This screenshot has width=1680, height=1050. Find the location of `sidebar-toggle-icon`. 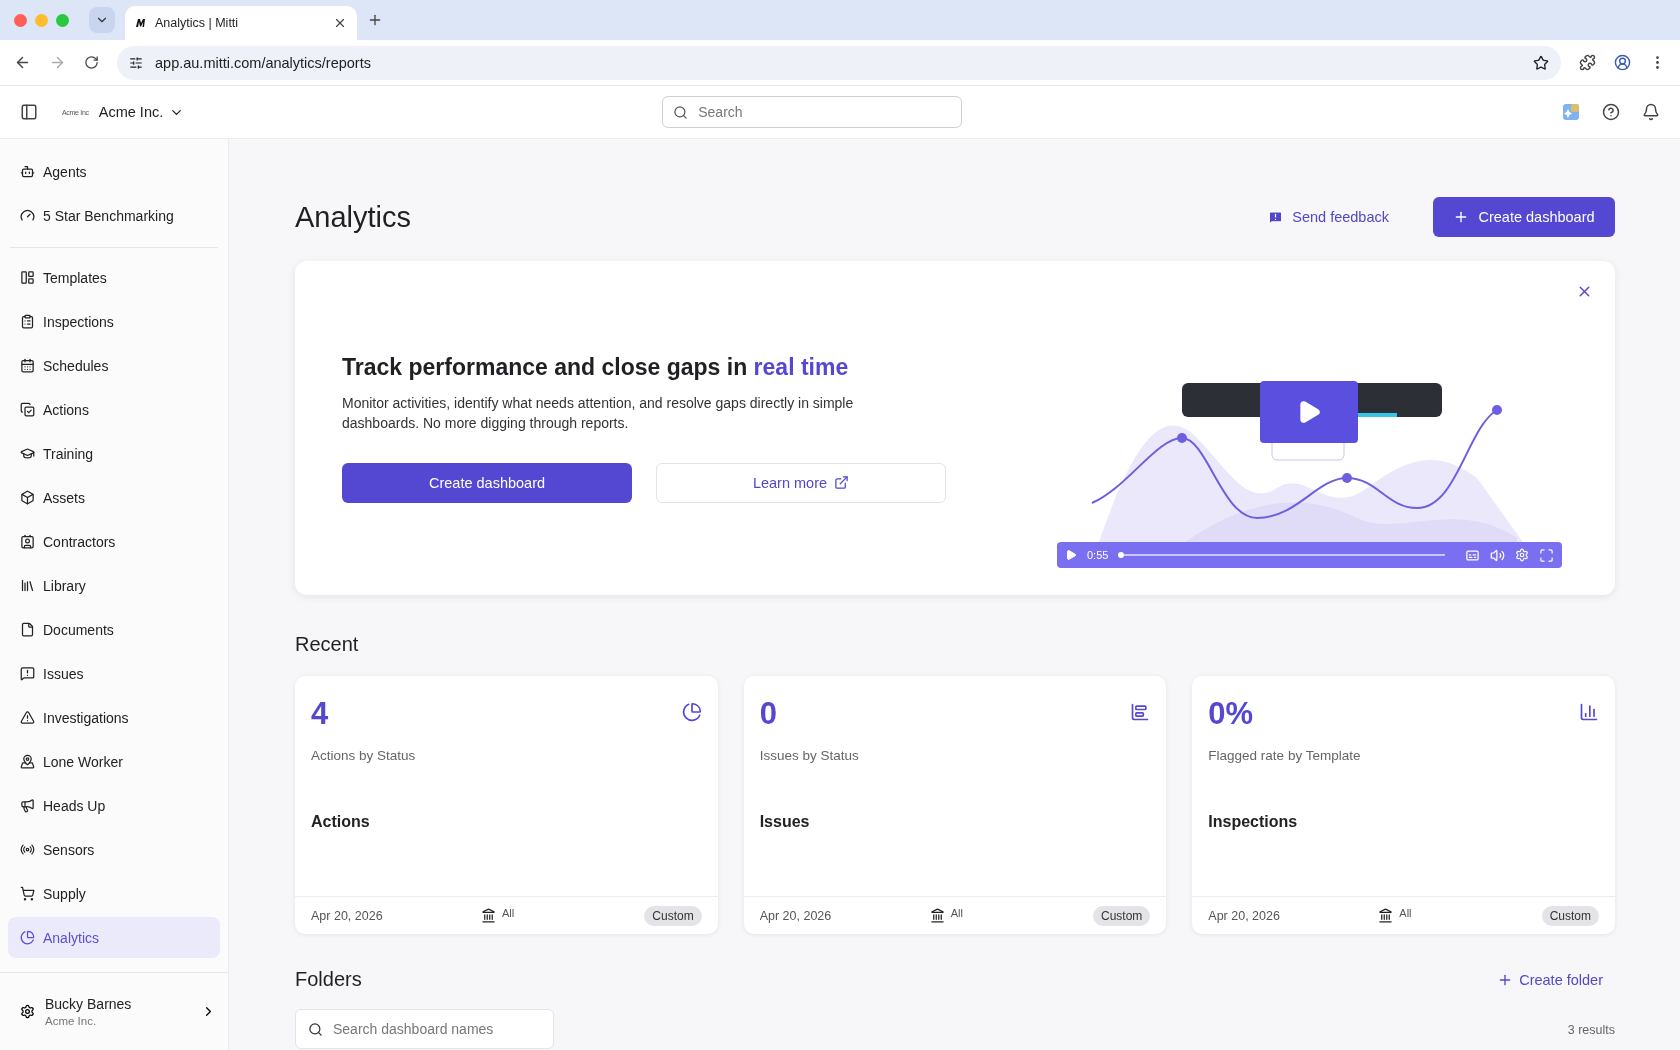

sidebar-toggle-icon is located at coordinates (29, 112).